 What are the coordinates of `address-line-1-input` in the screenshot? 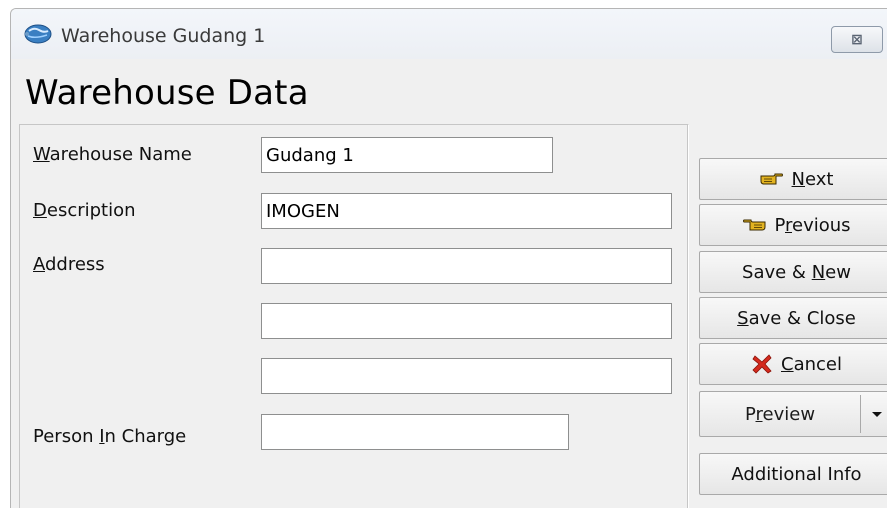 It's located at (466, 266).